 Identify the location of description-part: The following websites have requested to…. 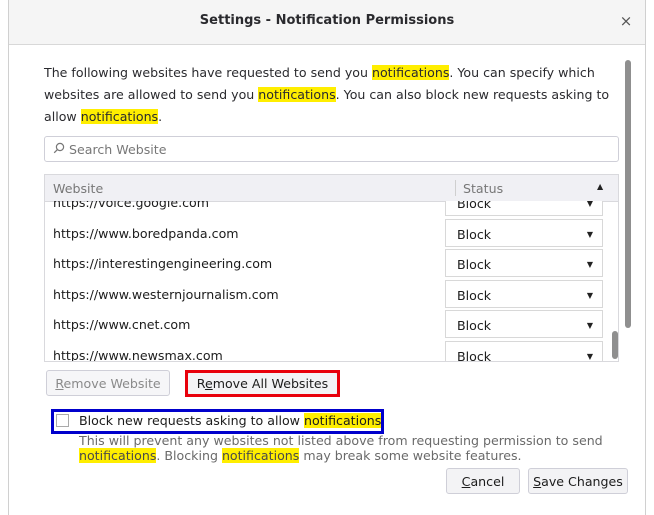
(208, 72).